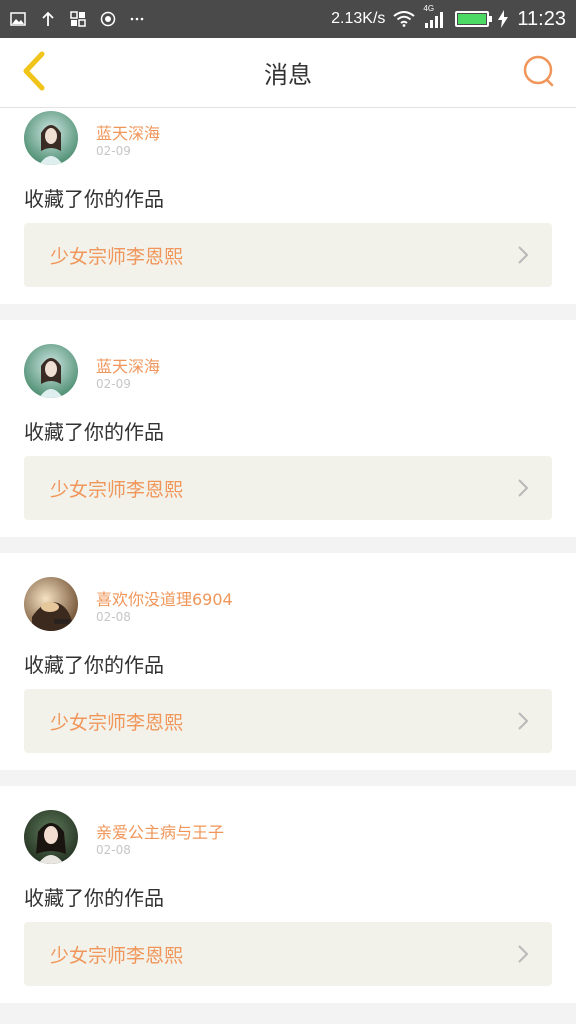  What do you see at coordinates (108, 19) in the screenshot?
I see `record-icon` at bounding box center [108, 19].